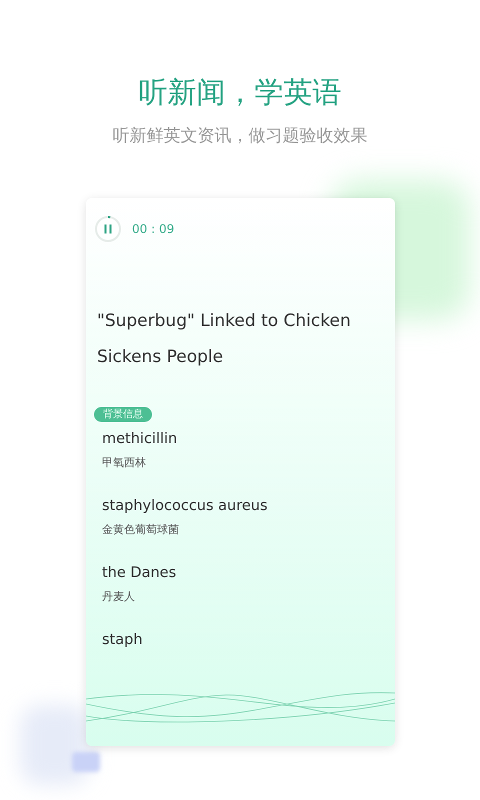 Image resolution: width=480 pixels, height=800 pixels. What do you see at coordinates (240, 92) in the screenshot?
I see `headline: 听新闻，学英语` at bounding box center [240, 92].